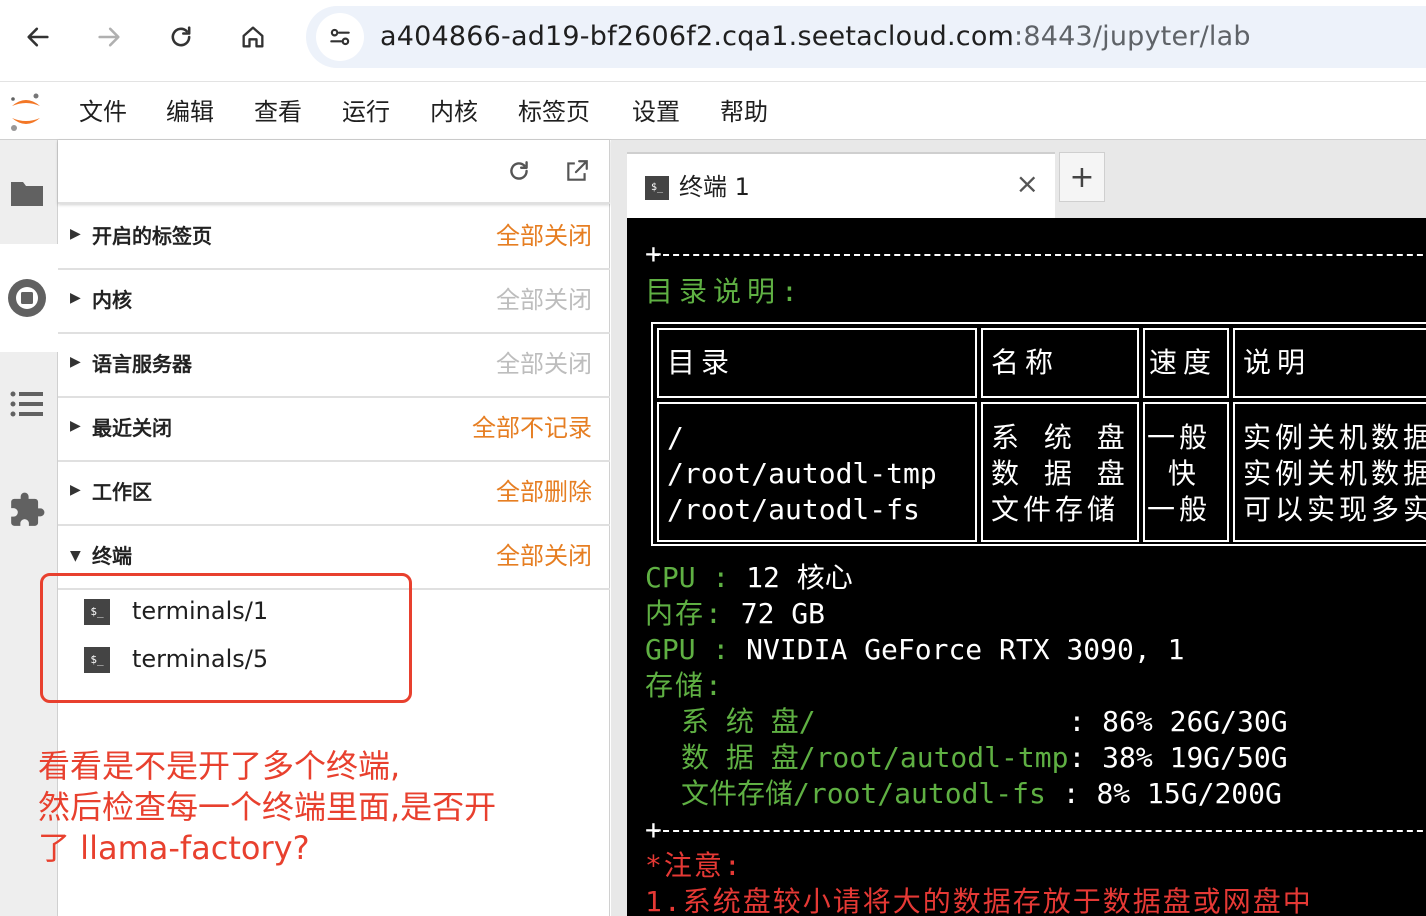  Describe the element at coordinates (340, 37) in the screenshot. I see `site-settings-button` at that location.